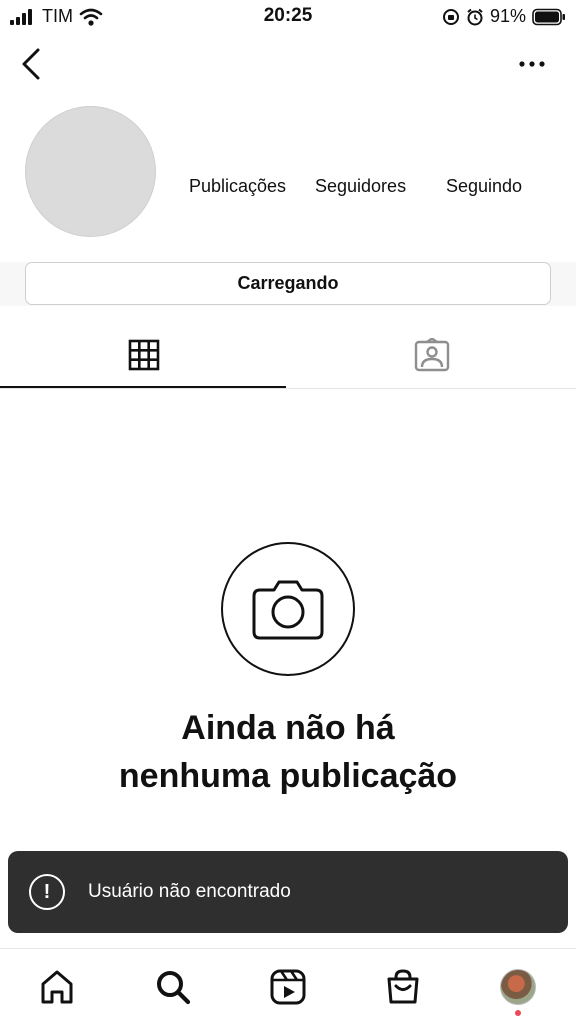  What do you see at coordinates (288, 64) in the screenshot?
I see `top-nav-bar` at bounding box center [288, 64].